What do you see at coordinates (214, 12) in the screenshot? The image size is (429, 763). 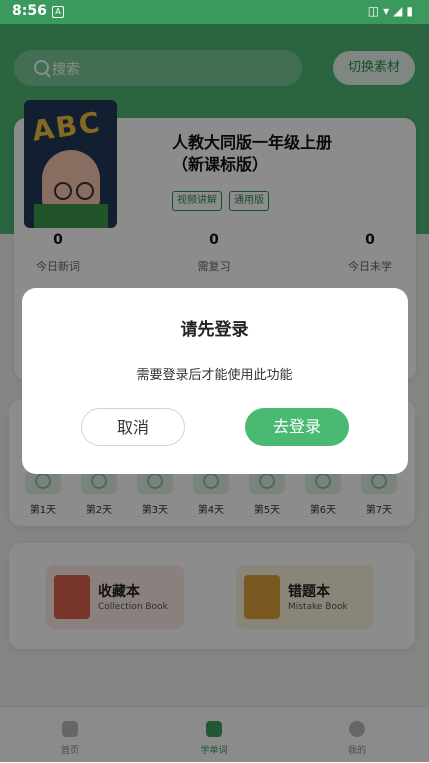 I see `status-bar: 8:56 A ◫▾◢▮` at bounding box center [214, 12].